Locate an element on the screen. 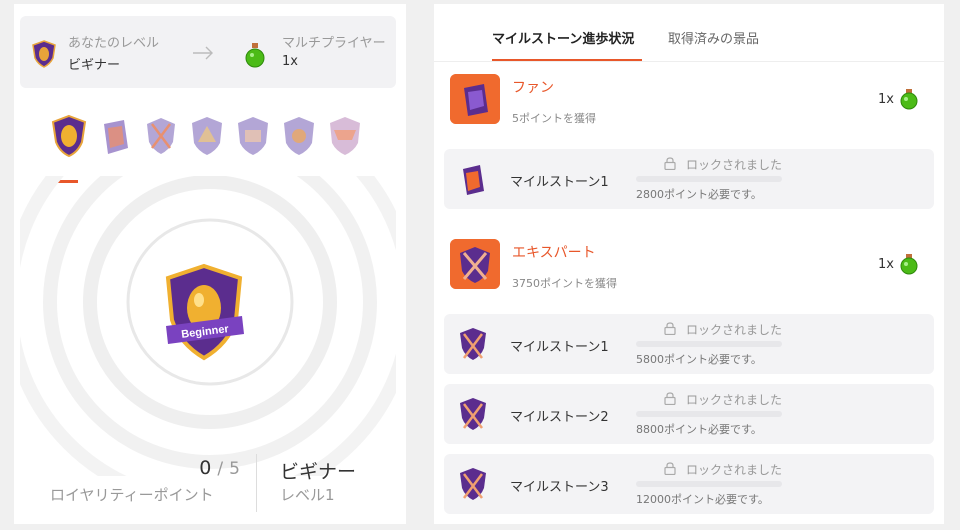 This screenshot has width=960, height=530. tab-earned-rewards: 取得済みの景品 is located at coordinates (713, 37).